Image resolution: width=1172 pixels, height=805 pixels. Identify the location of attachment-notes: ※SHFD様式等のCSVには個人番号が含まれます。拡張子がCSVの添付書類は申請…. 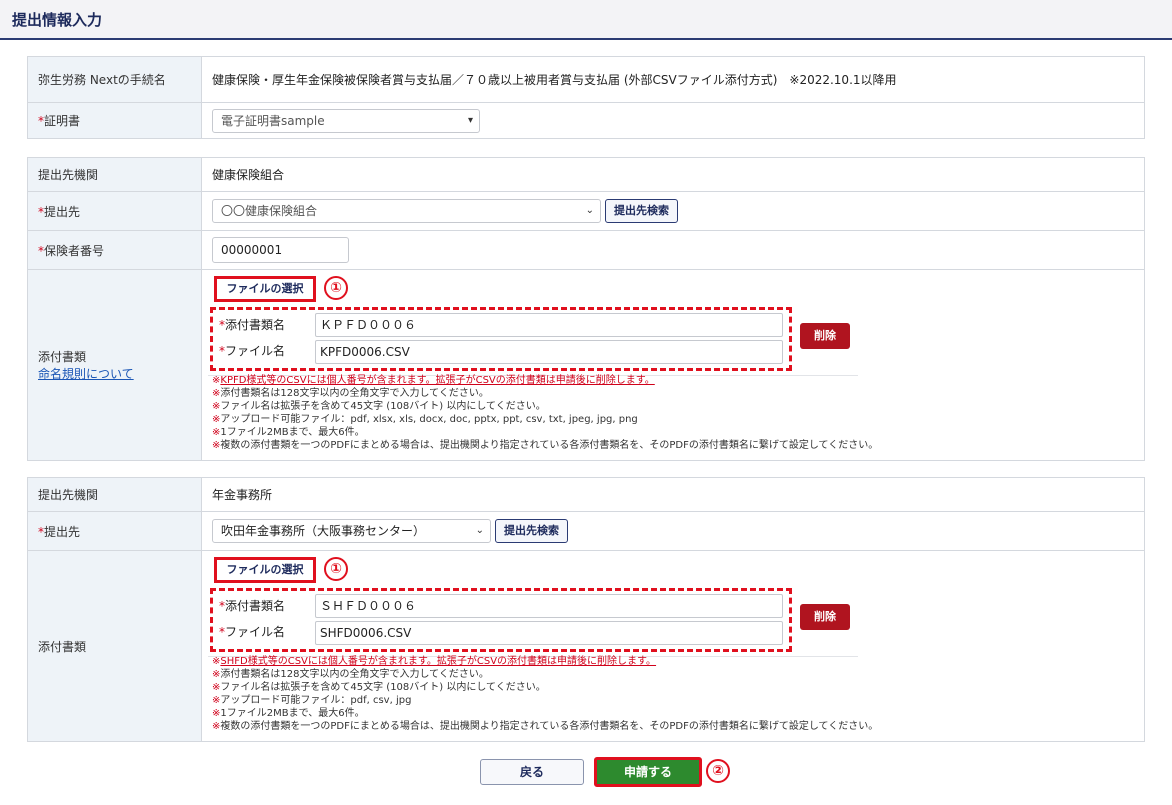
(545, 694).